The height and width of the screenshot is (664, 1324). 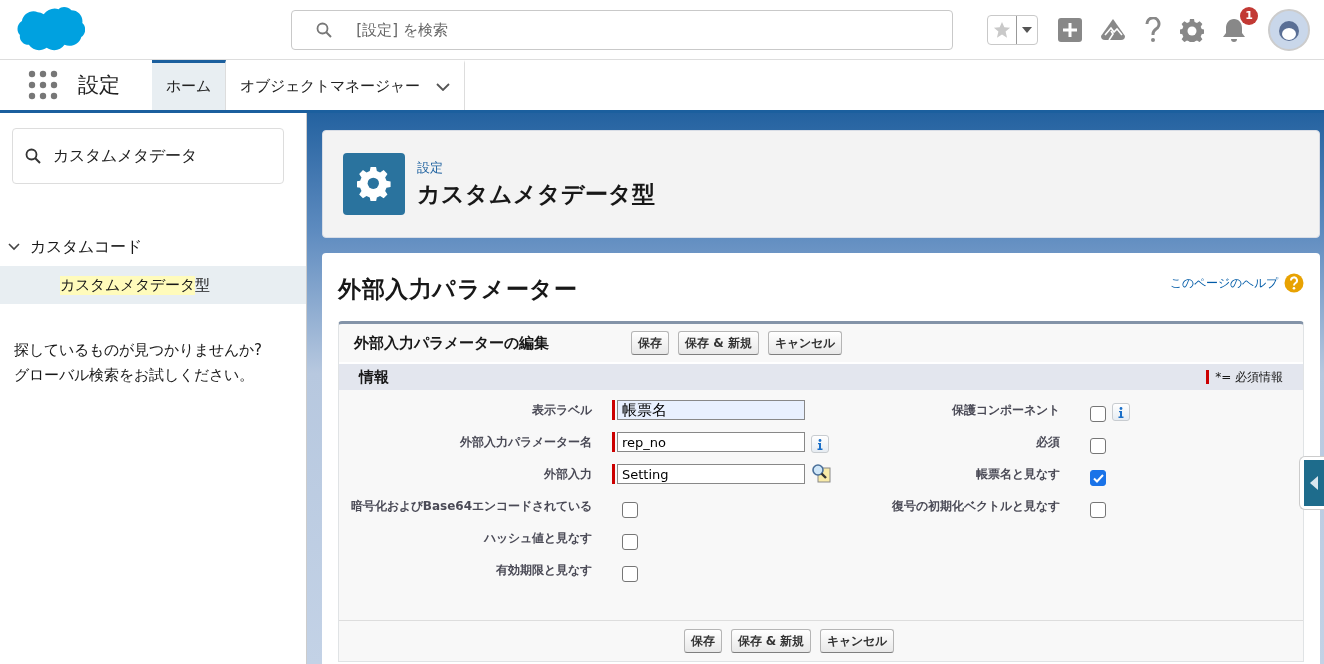 I want to click on help-button, so click(x=1153, y=29).